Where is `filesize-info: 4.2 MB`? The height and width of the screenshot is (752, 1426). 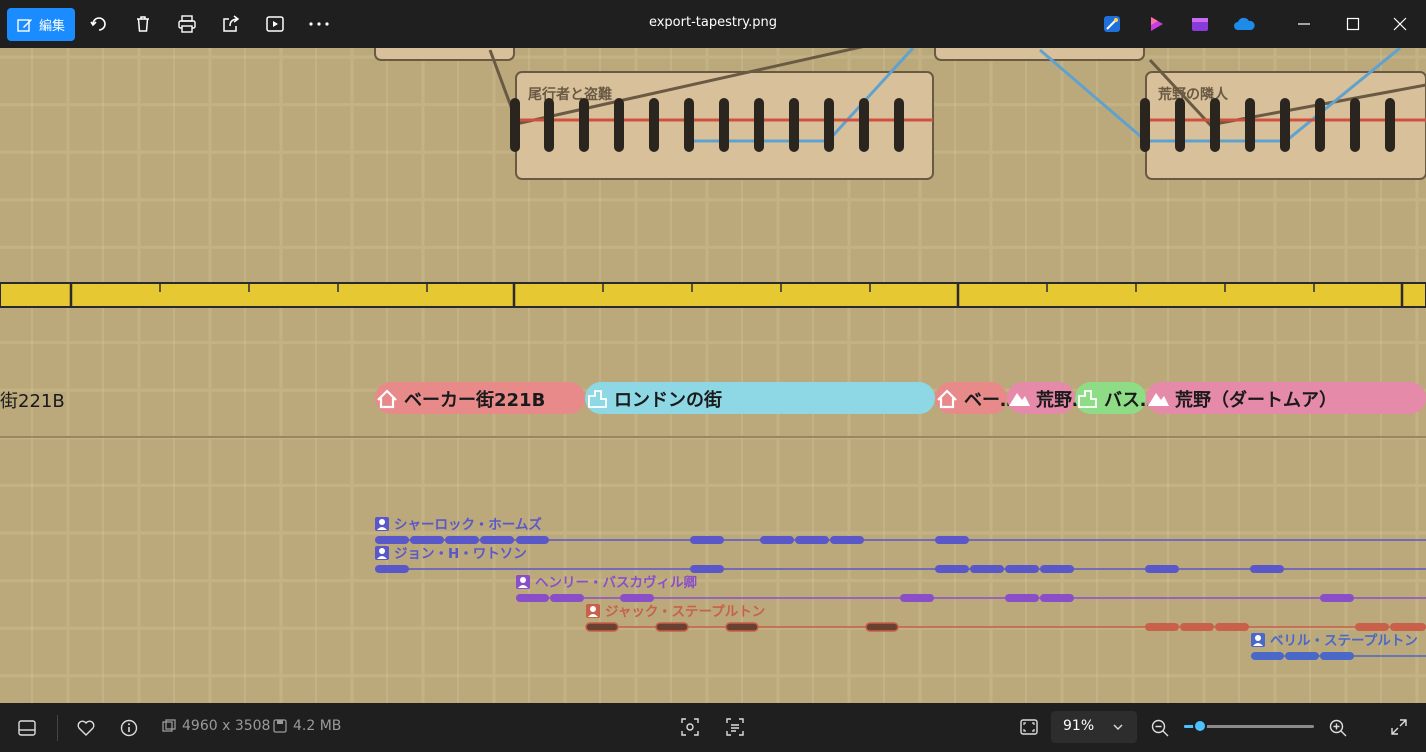
filesize-info: 4.2 MB is located at coordinates (307, 726).